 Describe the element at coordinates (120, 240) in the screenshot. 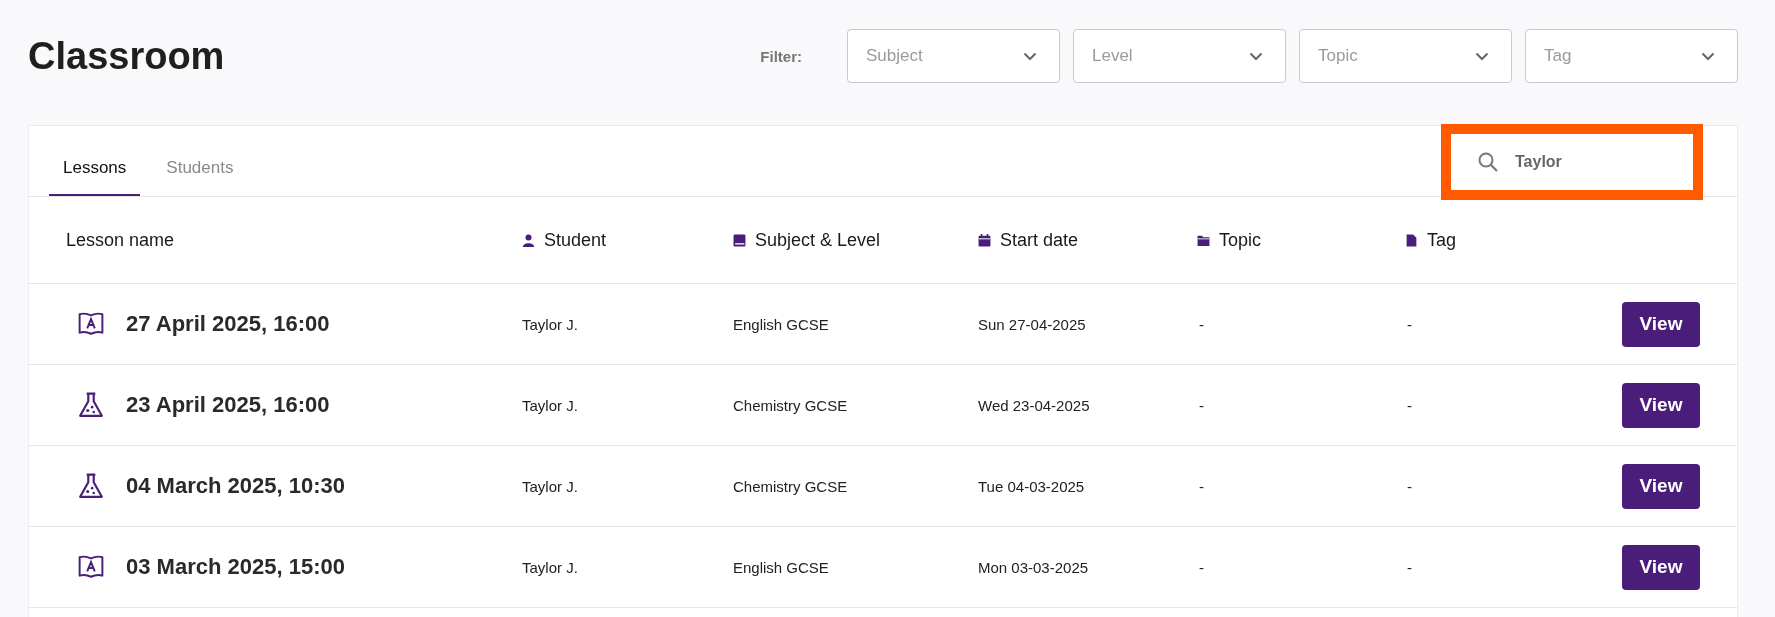

I see `column-label: Lesson name` at that location.